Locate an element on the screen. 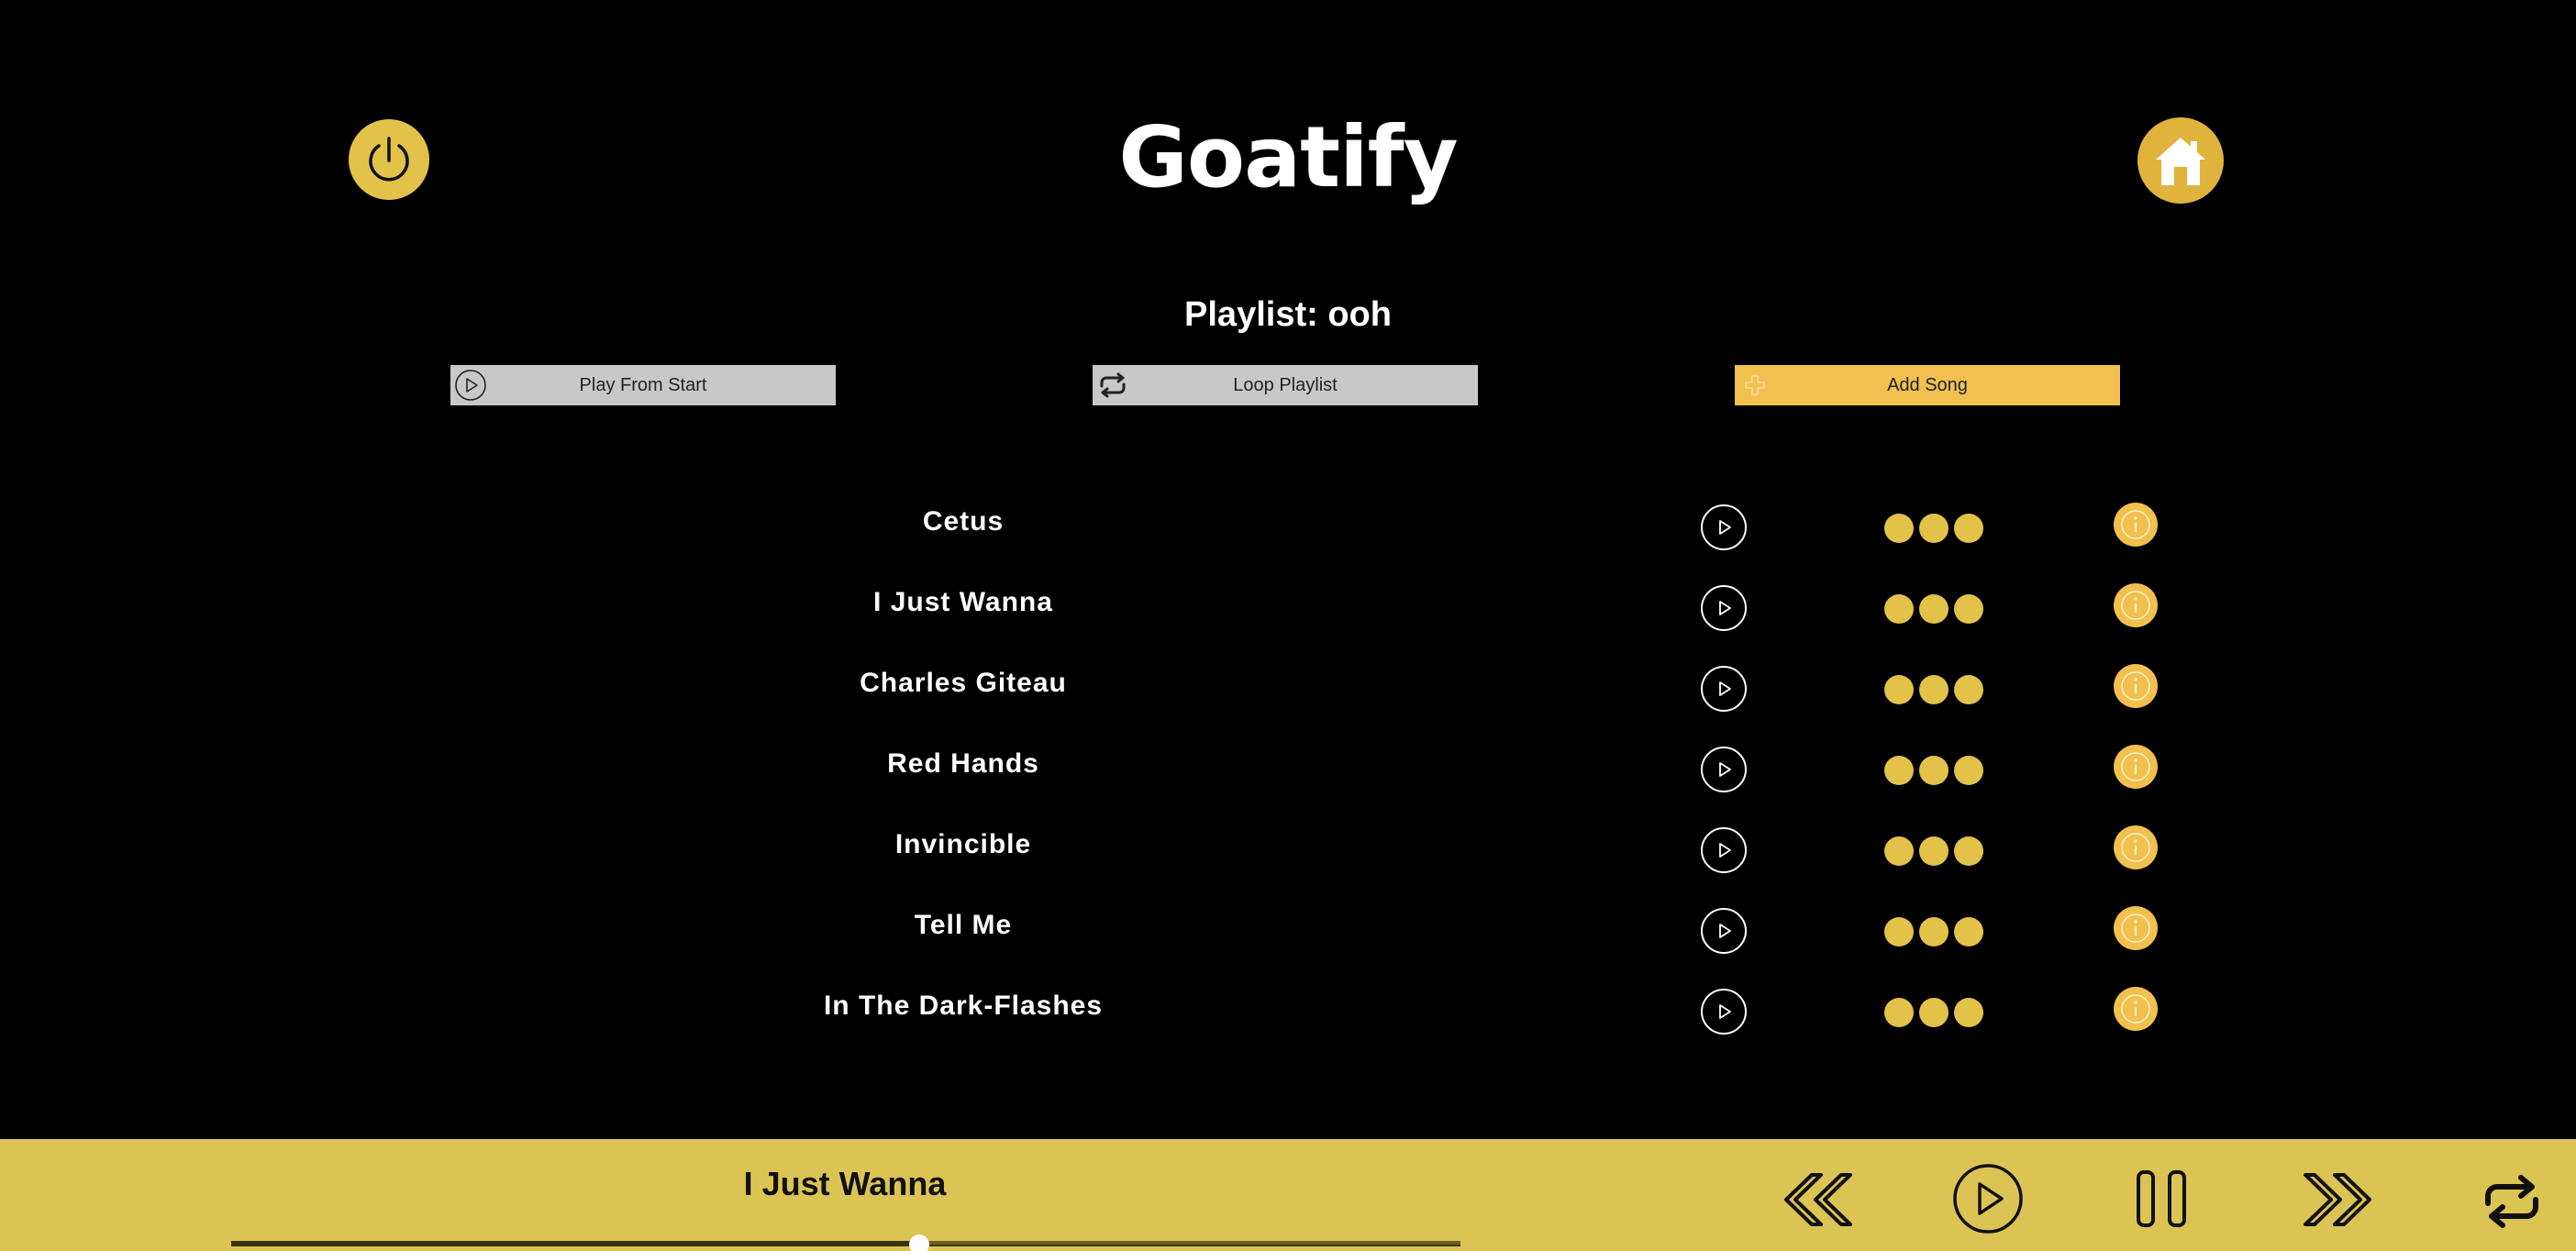 The width and height of the screenshot is (2576, 1251). plus-icon is located at coordinates (1755, 385).